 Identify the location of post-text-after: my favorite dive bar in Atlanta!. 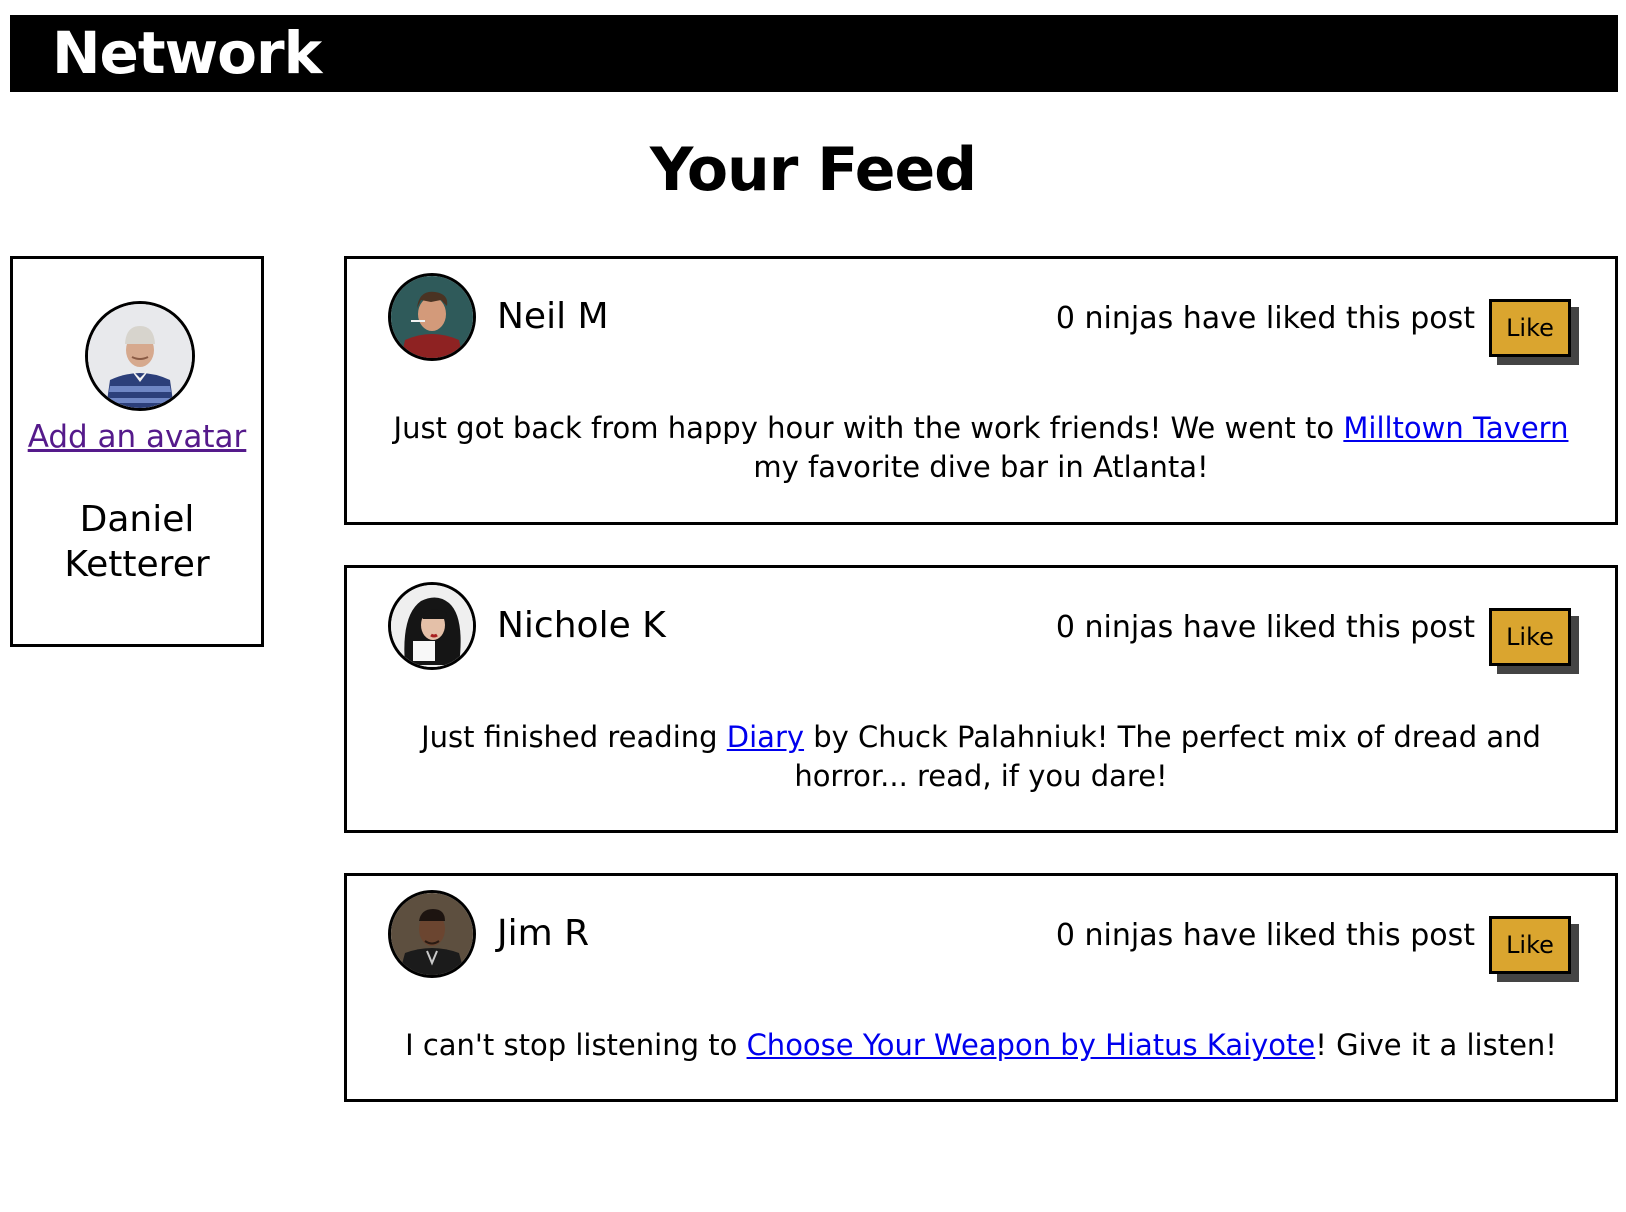
(981, 467).